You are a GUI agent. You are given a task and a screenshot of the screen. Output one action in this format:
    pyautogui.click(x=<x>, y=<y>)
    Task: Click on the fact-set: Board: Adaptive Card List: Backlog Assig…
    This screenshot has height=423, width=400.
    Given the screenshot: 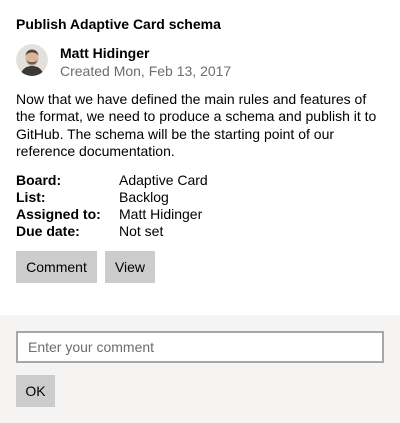 What is the action you would take?
    pyautogui.click(x=112, y=206)
    